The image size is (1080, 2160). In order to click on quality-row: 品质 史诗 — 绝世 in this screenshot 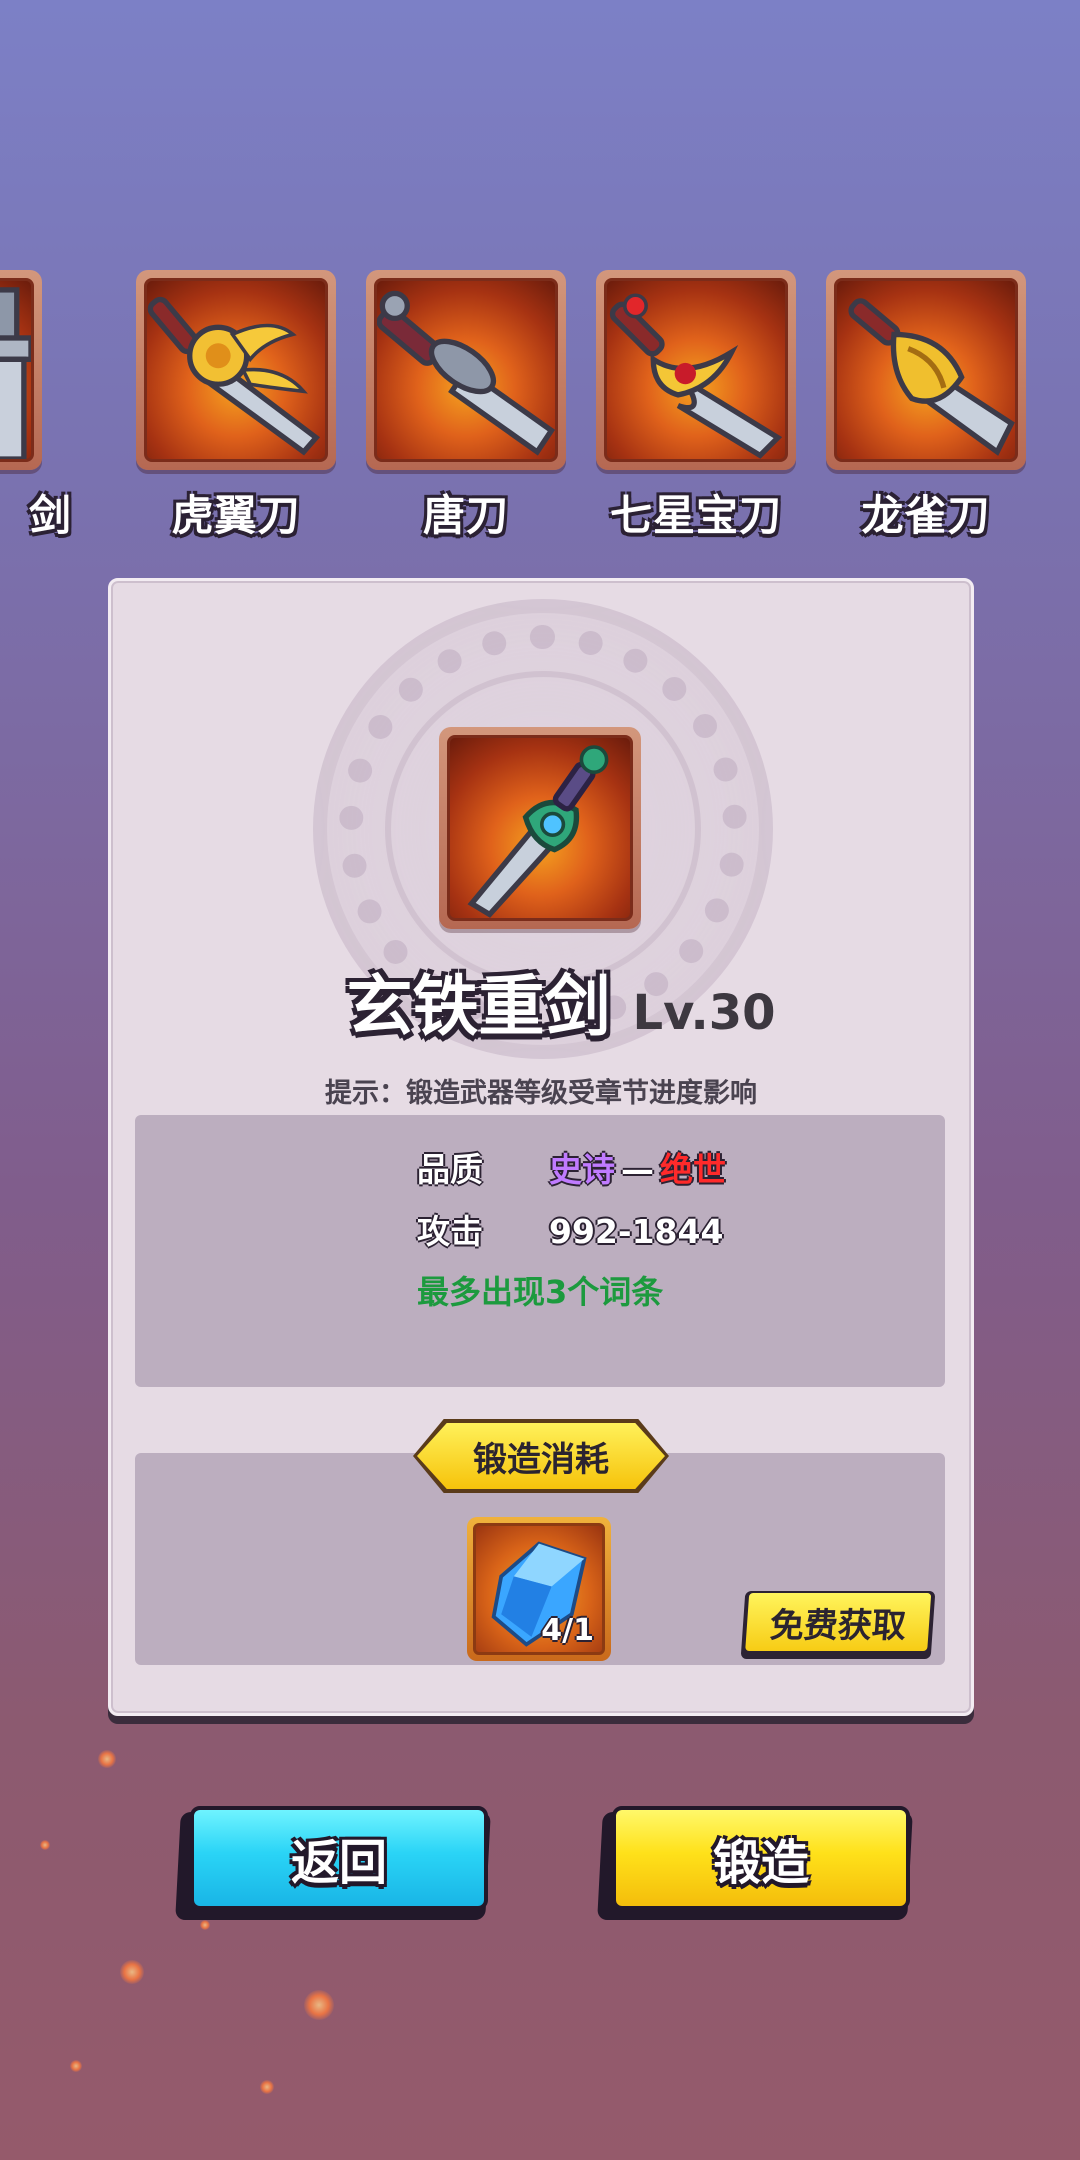, I will do `click(571, 1167)`.